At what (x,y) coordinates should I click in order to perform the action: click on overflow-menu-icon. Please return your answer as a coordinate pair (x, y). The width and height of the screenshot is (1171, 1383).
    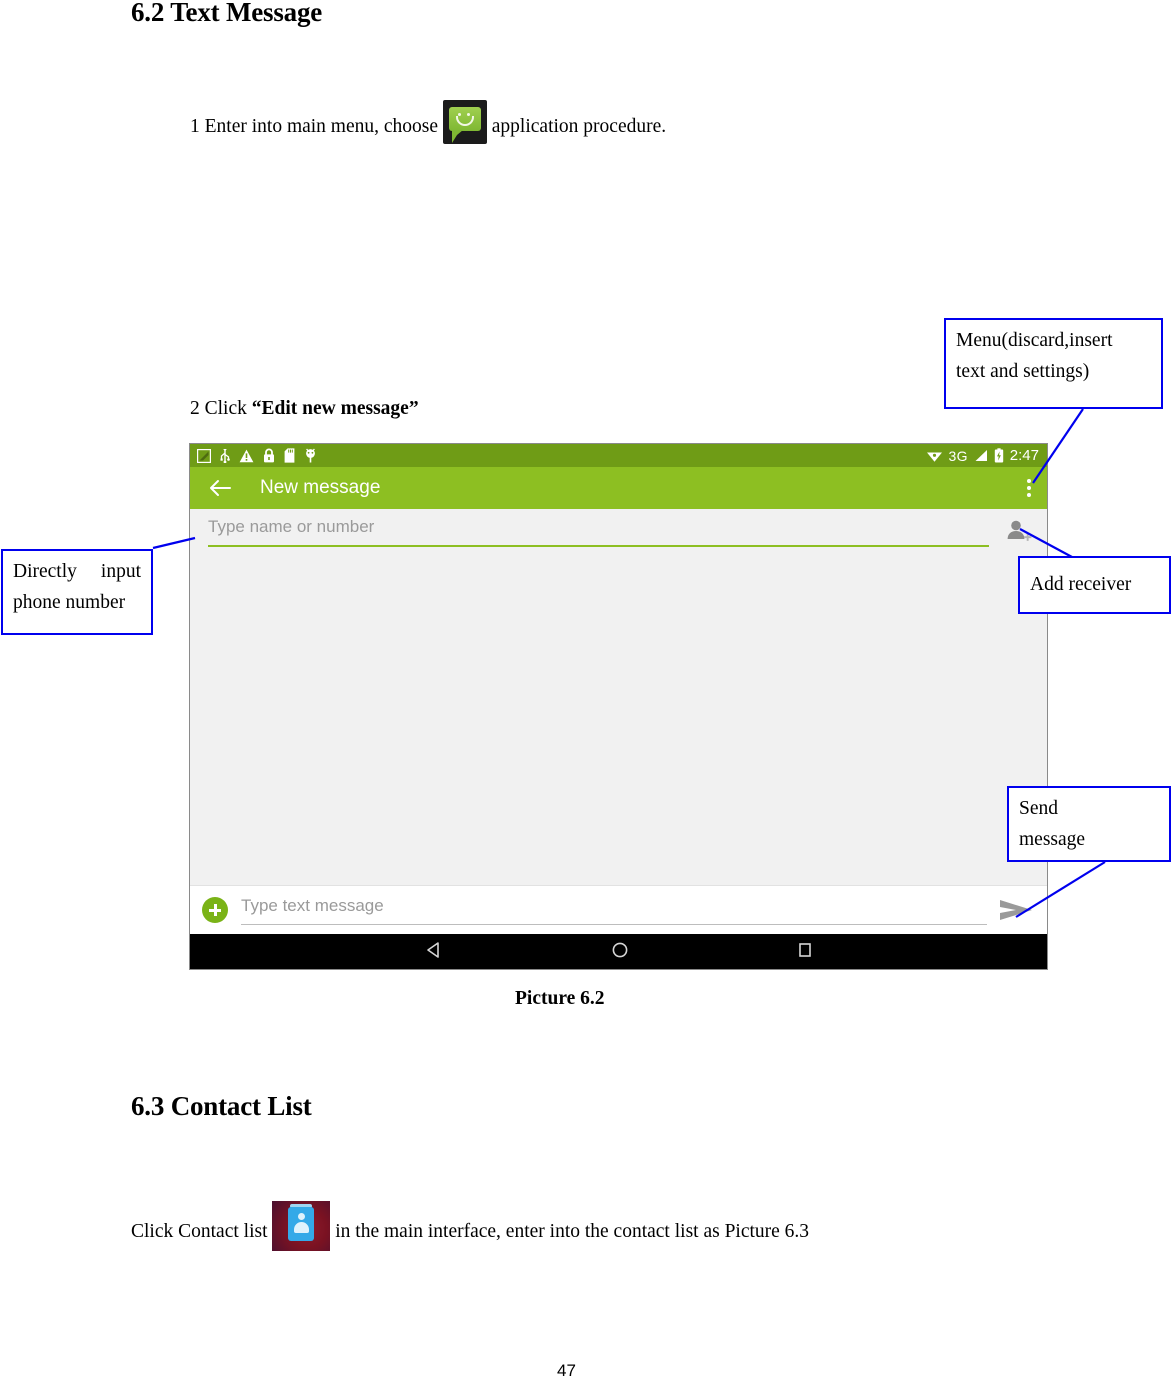
    Looking at the image, I should click on (1029, 488).